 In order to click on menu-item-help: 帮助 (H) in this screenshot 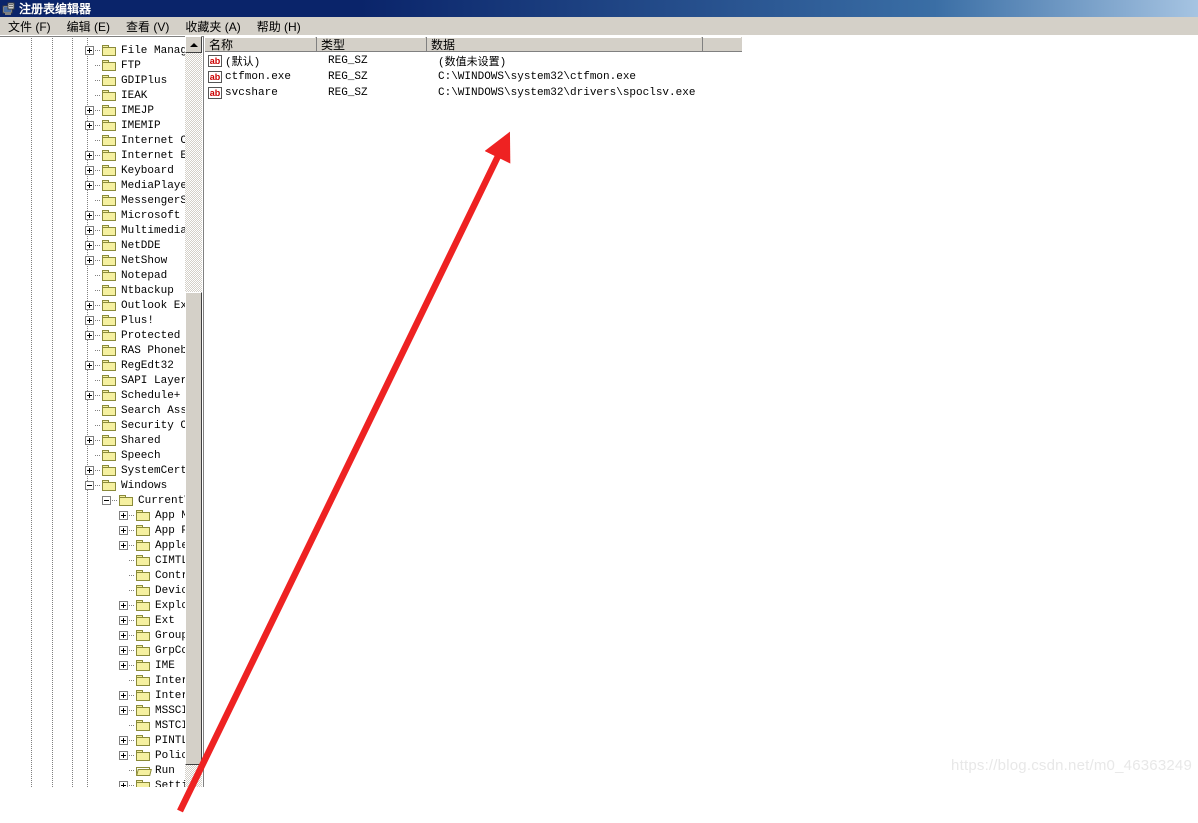, I will do `click(279, 26)`.